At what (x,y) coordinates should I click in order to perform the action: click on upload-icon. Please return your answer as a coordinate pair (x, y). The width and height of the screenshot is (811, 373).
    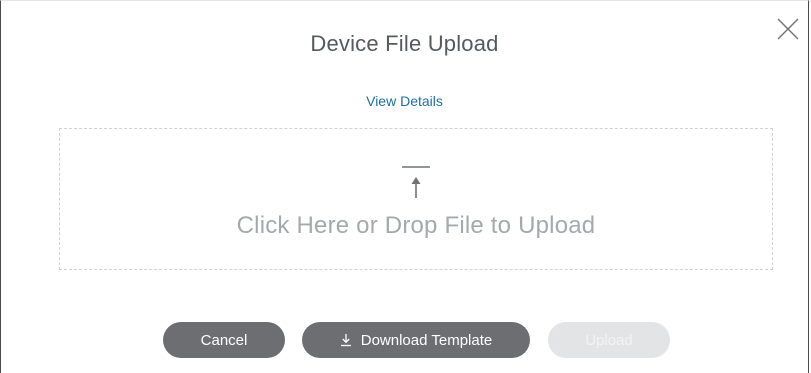
    Looking at the image, I should click on (416, 182).